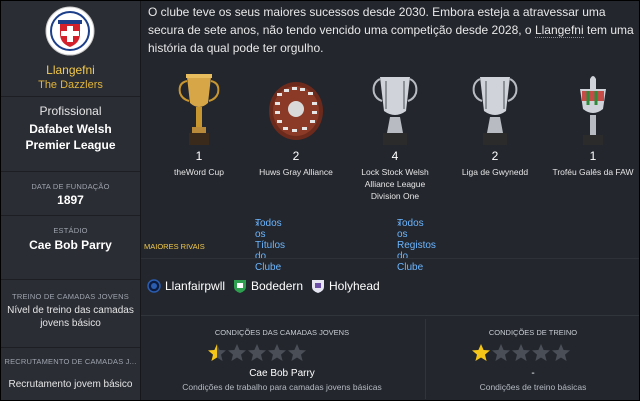 This screenshot has width=640, height=401. Describe the element at coordinates (282, 373) in the screenshot. I see `youth-facilities-value: Cae Bob Parry` at that location.